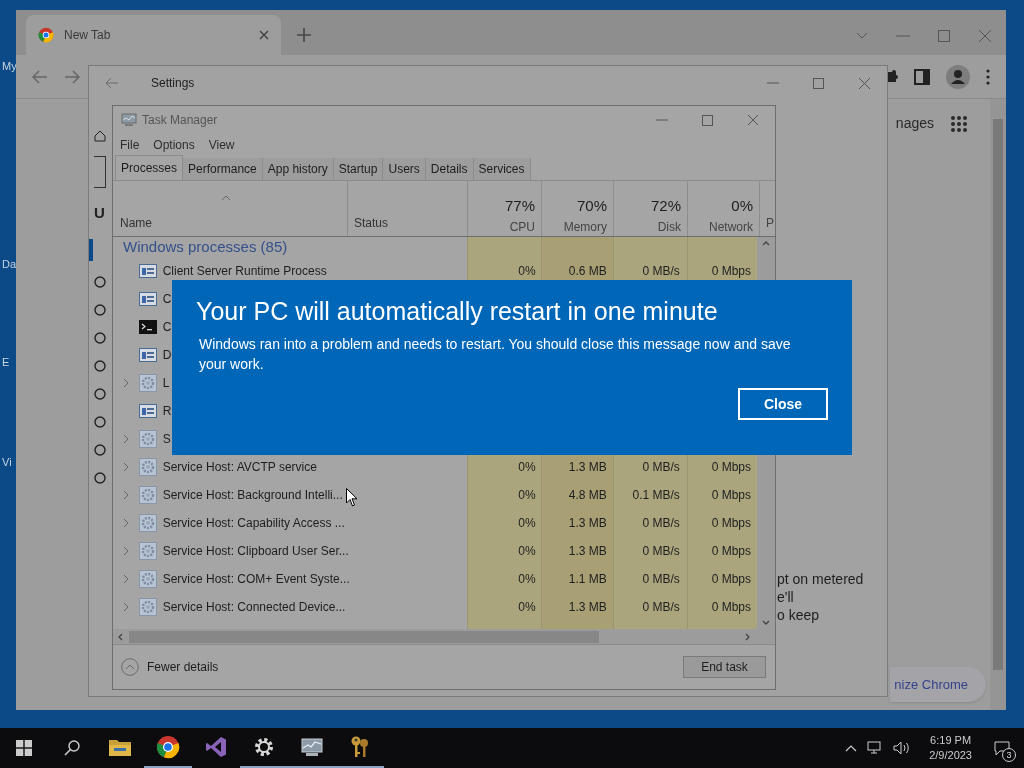 Image resolution: width=1024 pixels, height=768 pixels. Describe the element at coordinates (9, 264) in the screenshot. I see `desktop-icon-label: Da` at that location.